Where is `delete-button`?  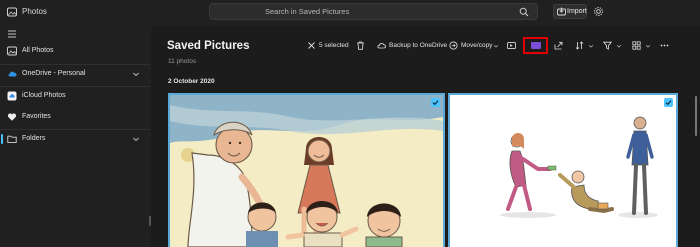
delete-button is located at coordinates (362, 46).